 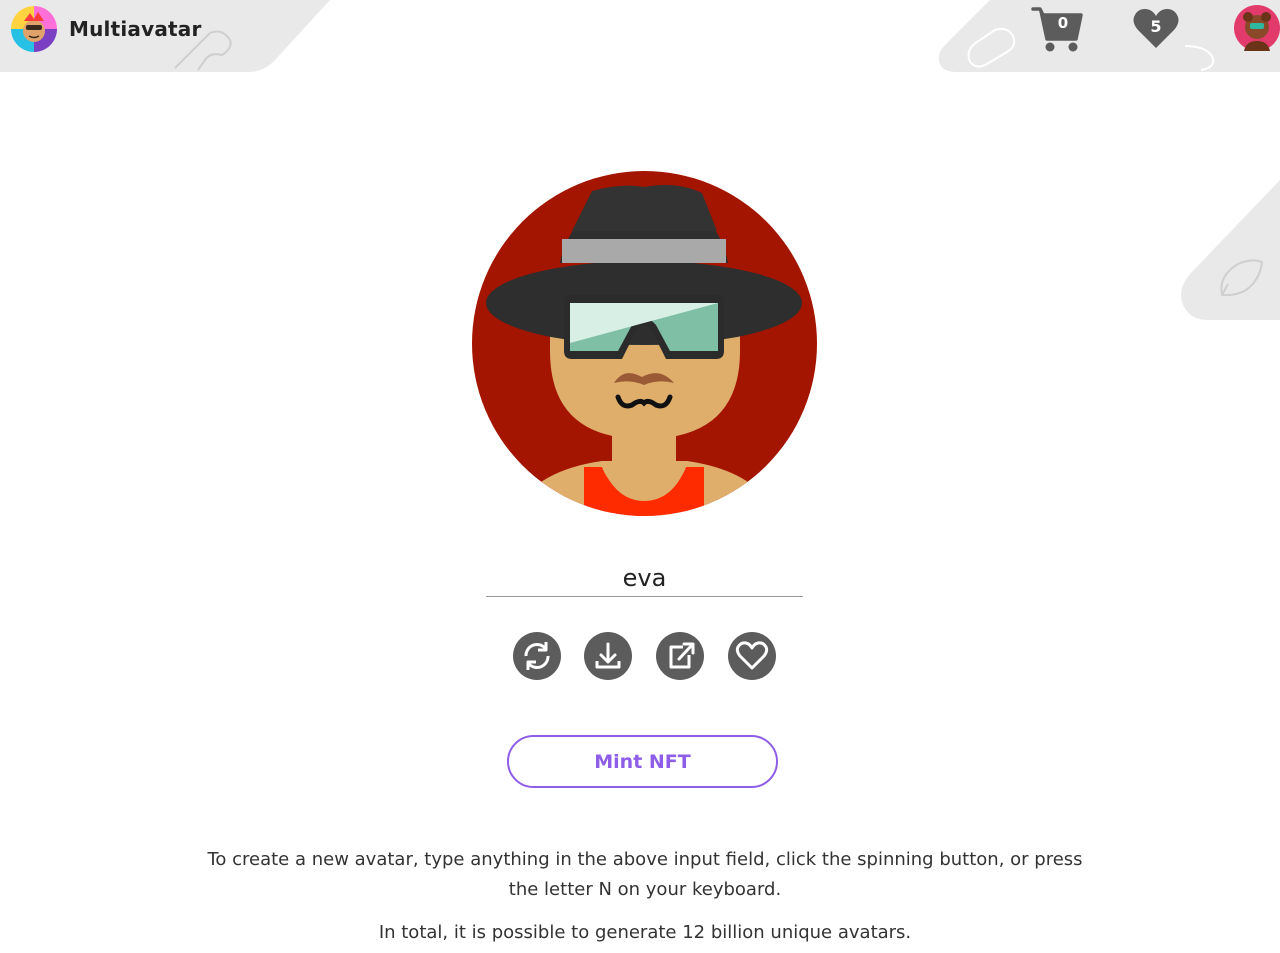 I want to click on favorites-count: 5, so click(x=1156, y=26).